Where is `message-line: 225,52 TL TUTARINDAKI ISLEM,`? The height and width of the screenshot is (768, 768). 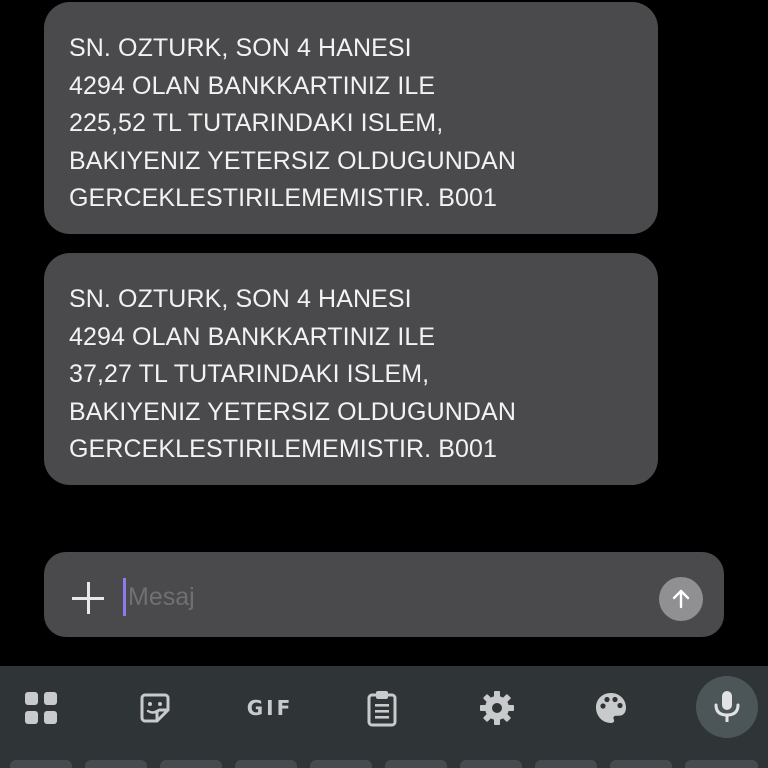 message-line: 225,52 TL TUTARINDAKI ISLEM, is located at coordinates (256, 123).